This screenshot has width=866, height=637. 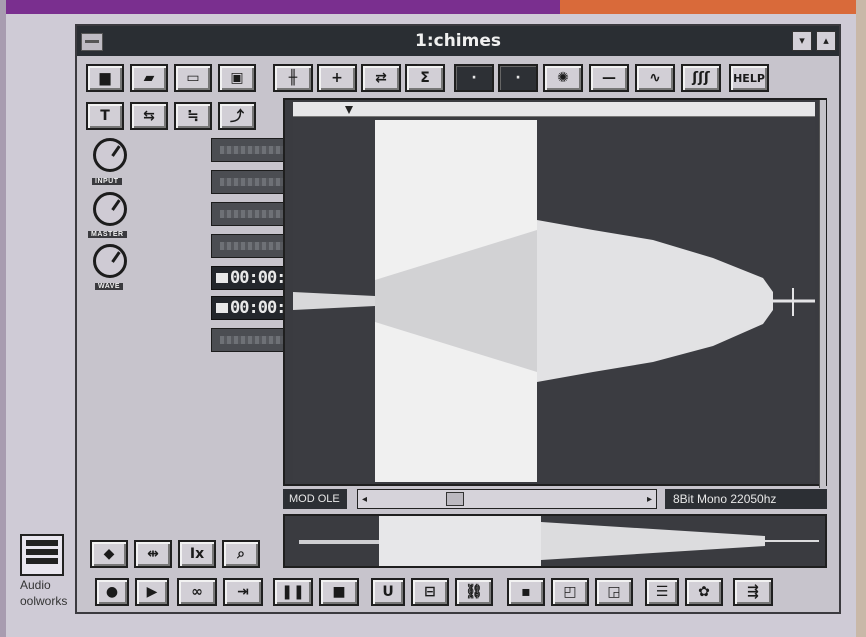 I want to click on zoom-magnifier-icon: ⌕, so click(x=241, y=554).